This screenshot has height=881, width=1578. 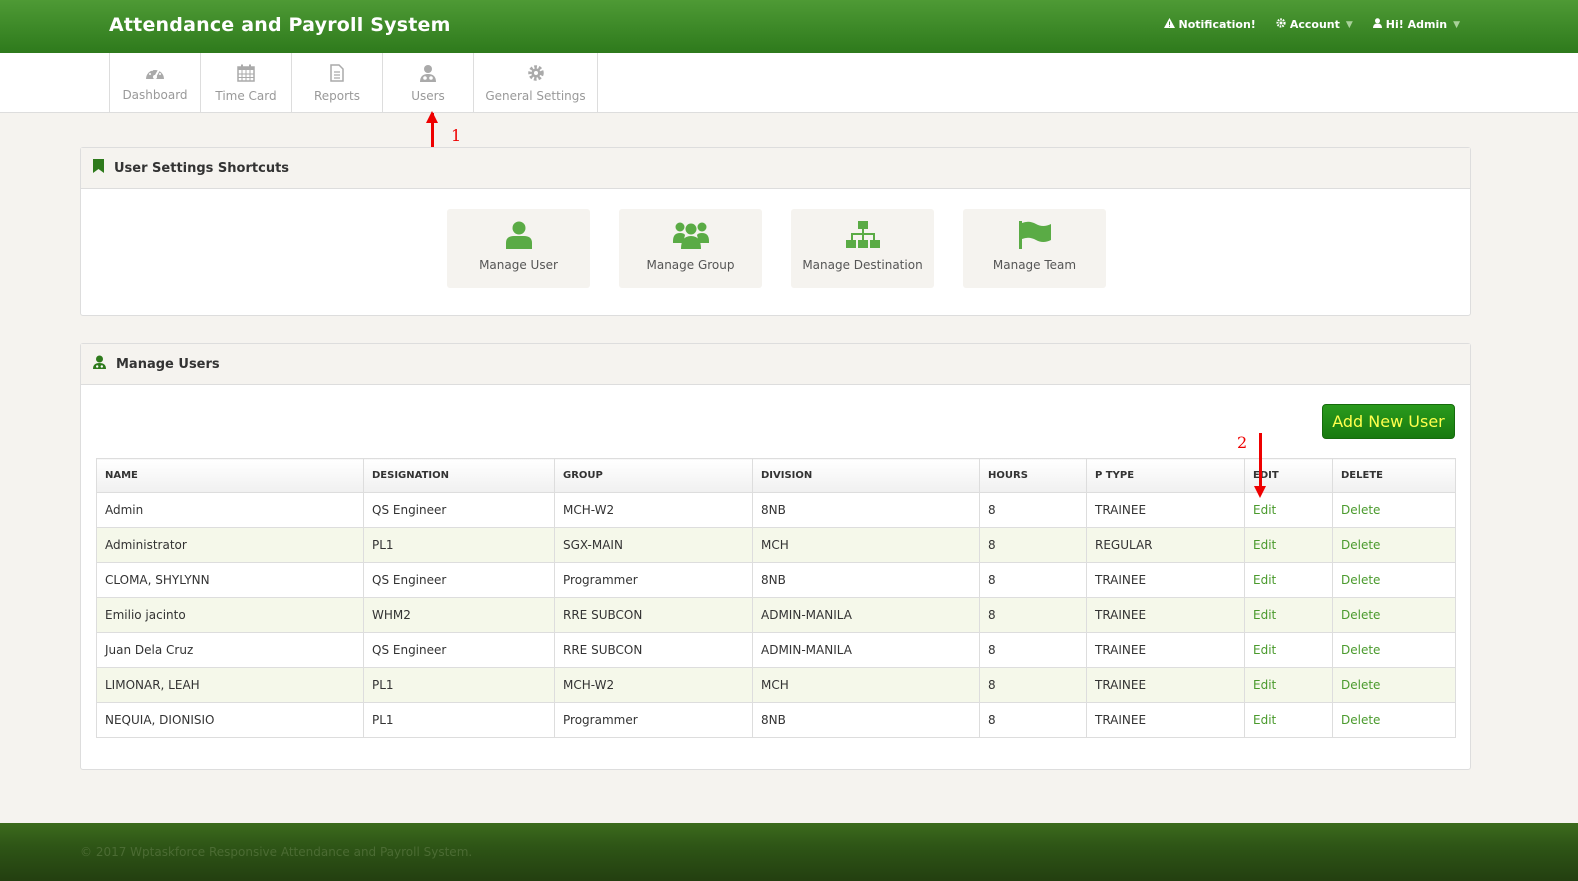 What do you see at coordinates (866, 720) in the screenshot?
I see `cell-division: 8NB` at bounding box center [866, 720].